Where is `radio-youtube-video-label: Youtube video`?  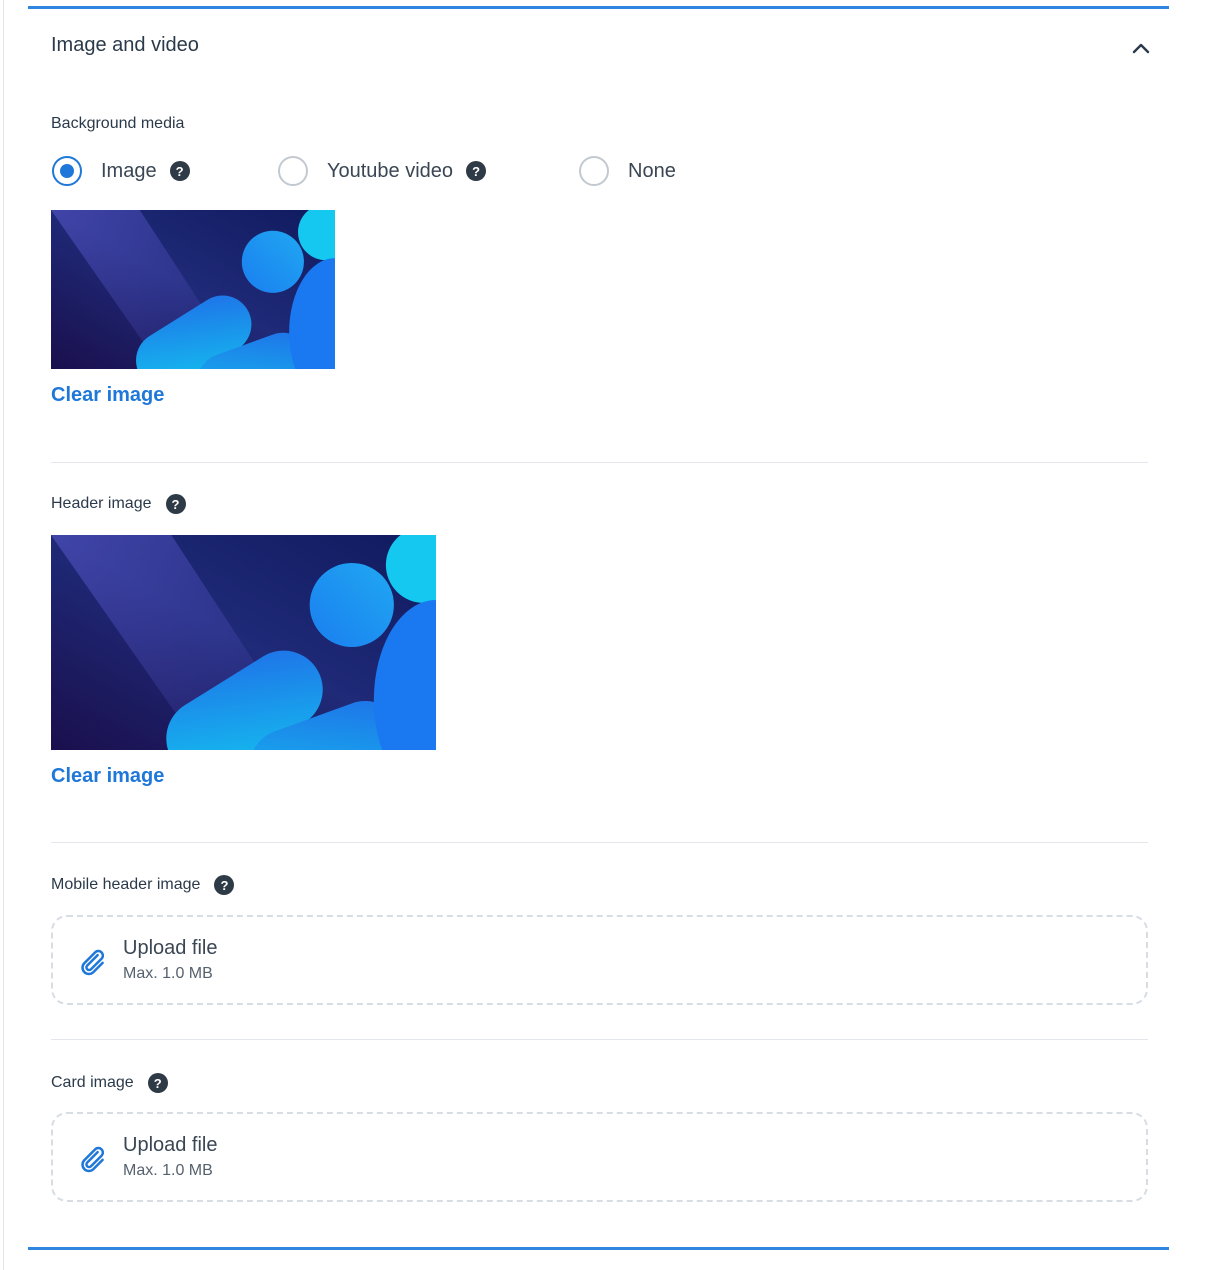
radio-youtube-video-label: Youtube video is located at coordinates (390, 171).